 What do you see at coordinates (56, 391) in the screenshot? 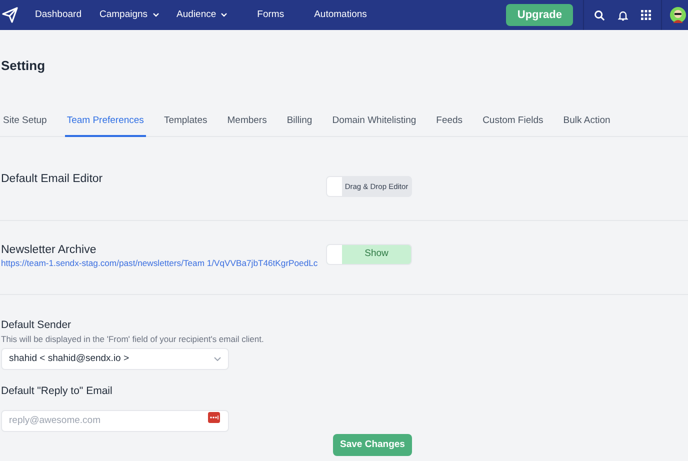
I see `section-label: Default "Reply to" Email` at bounding box center [56, 391].